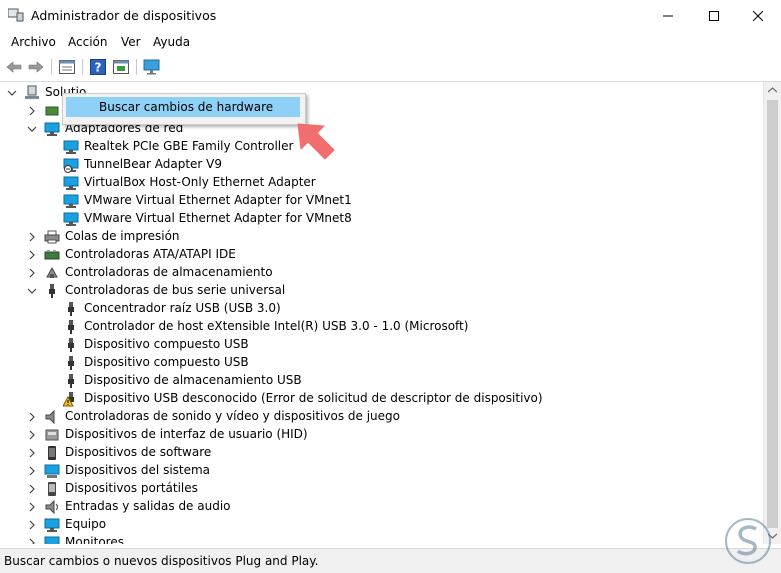  Describe the element at coordinates (67, 66) in the screenshot. I see `properties-icon` at that location.